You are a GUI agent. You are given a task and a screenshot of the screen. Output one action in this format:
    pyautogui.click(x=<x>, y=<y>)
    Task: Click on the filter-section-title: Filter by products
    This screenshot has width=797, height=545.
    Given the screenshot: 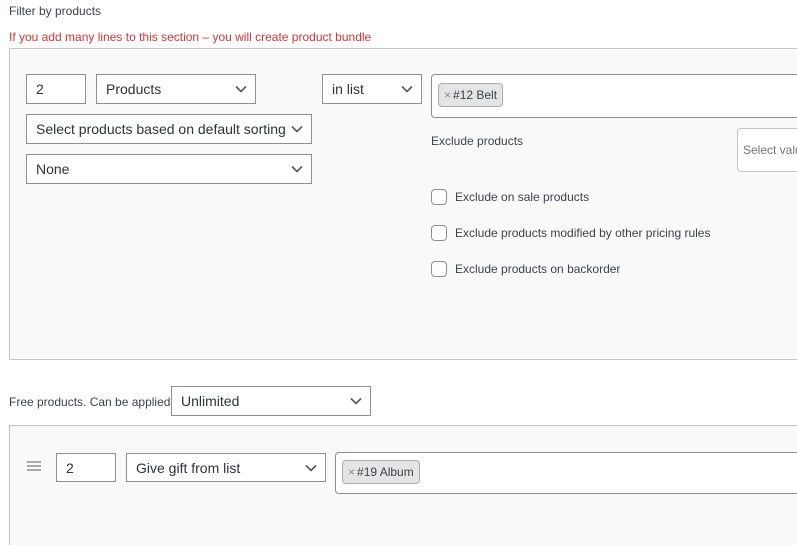 What is the action you would take?
    pyautogui.click(x=55, y=11)
    